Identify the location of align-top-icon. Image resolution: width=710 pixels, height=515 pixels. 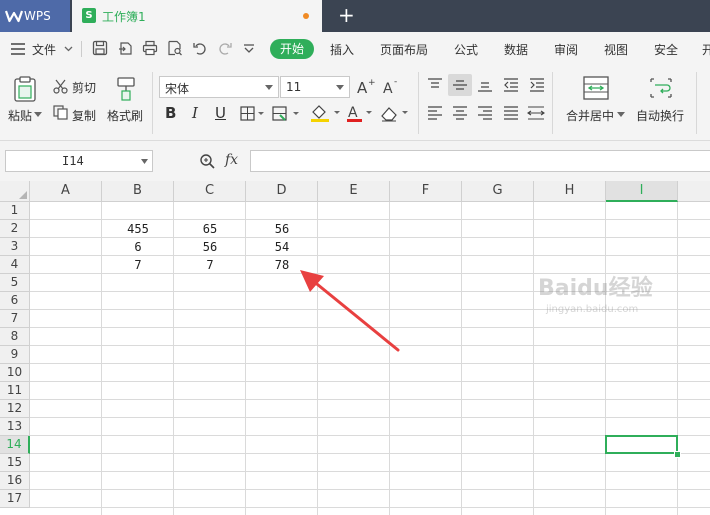
(435, 85).